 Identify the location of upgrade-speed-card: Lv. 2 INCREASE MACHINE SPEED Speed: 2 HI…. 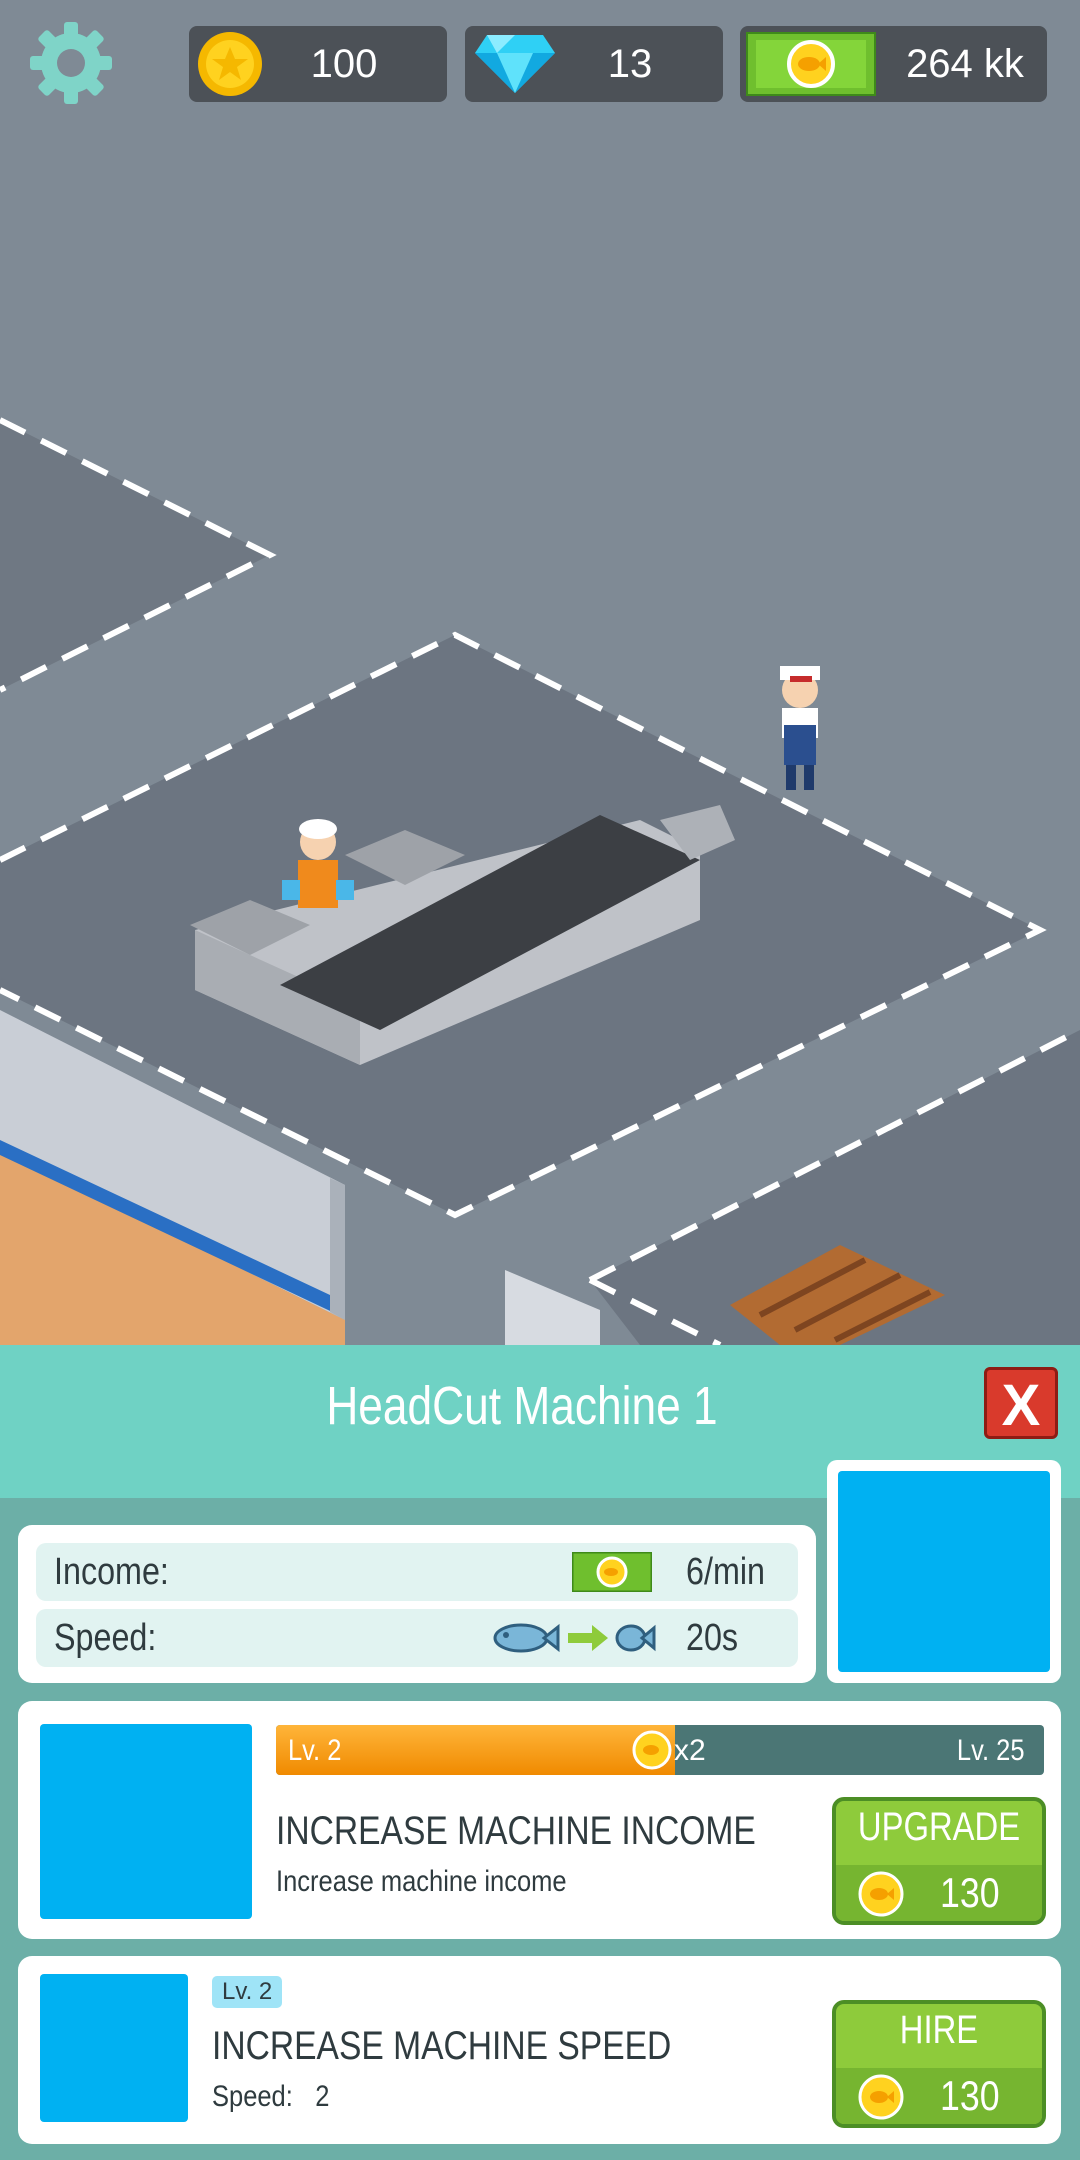
(539, 2050).